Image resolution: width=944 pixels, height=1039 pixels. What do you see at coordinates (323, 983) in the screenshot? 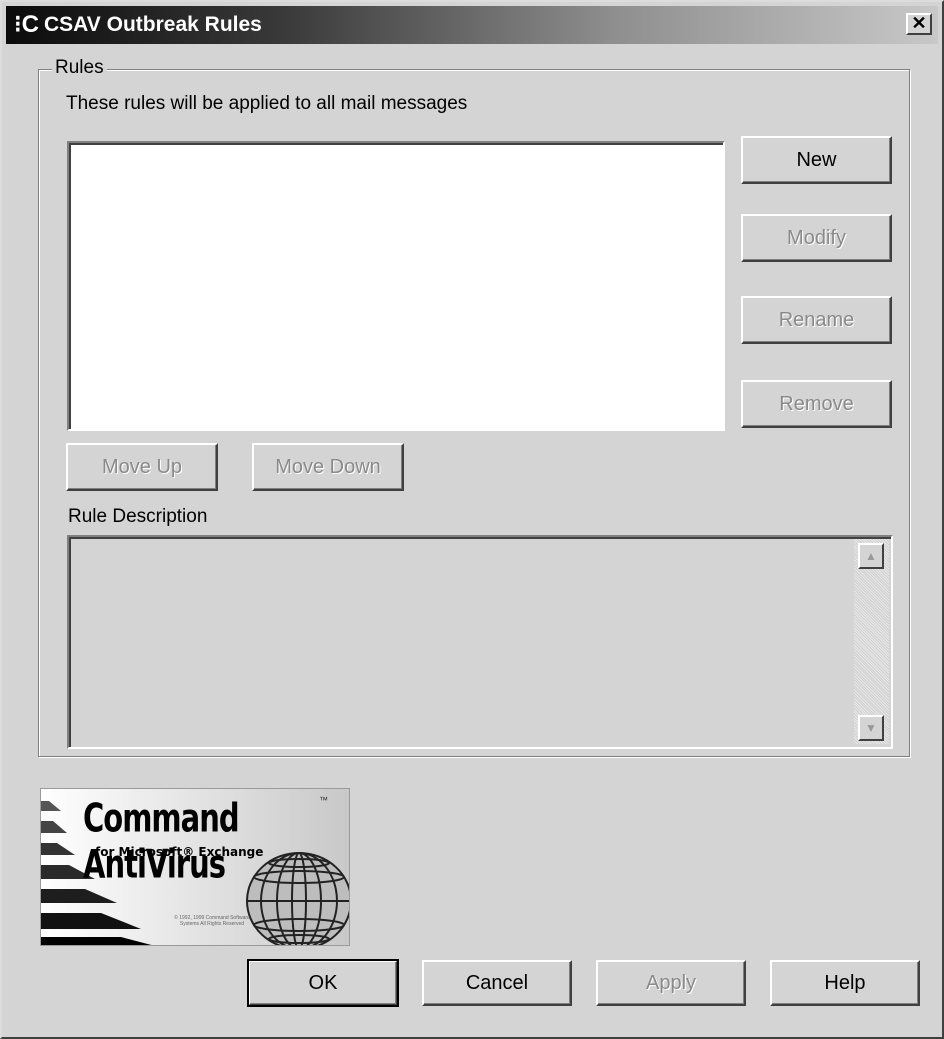
I see `ok-button: OK` at bounding box center [323, 983].